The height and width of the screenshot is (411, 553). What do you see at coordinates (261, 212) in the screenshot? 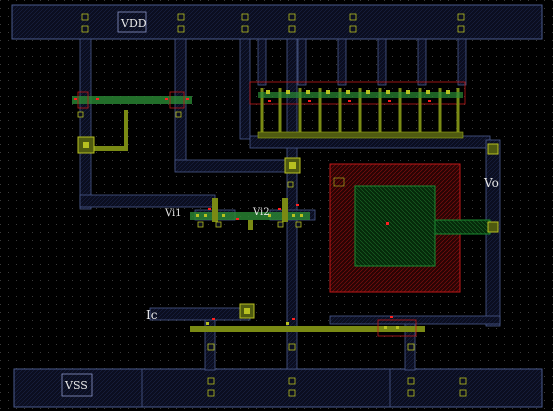
I see `vi2-net-label: Vi2` at bounding box center [261, 212].